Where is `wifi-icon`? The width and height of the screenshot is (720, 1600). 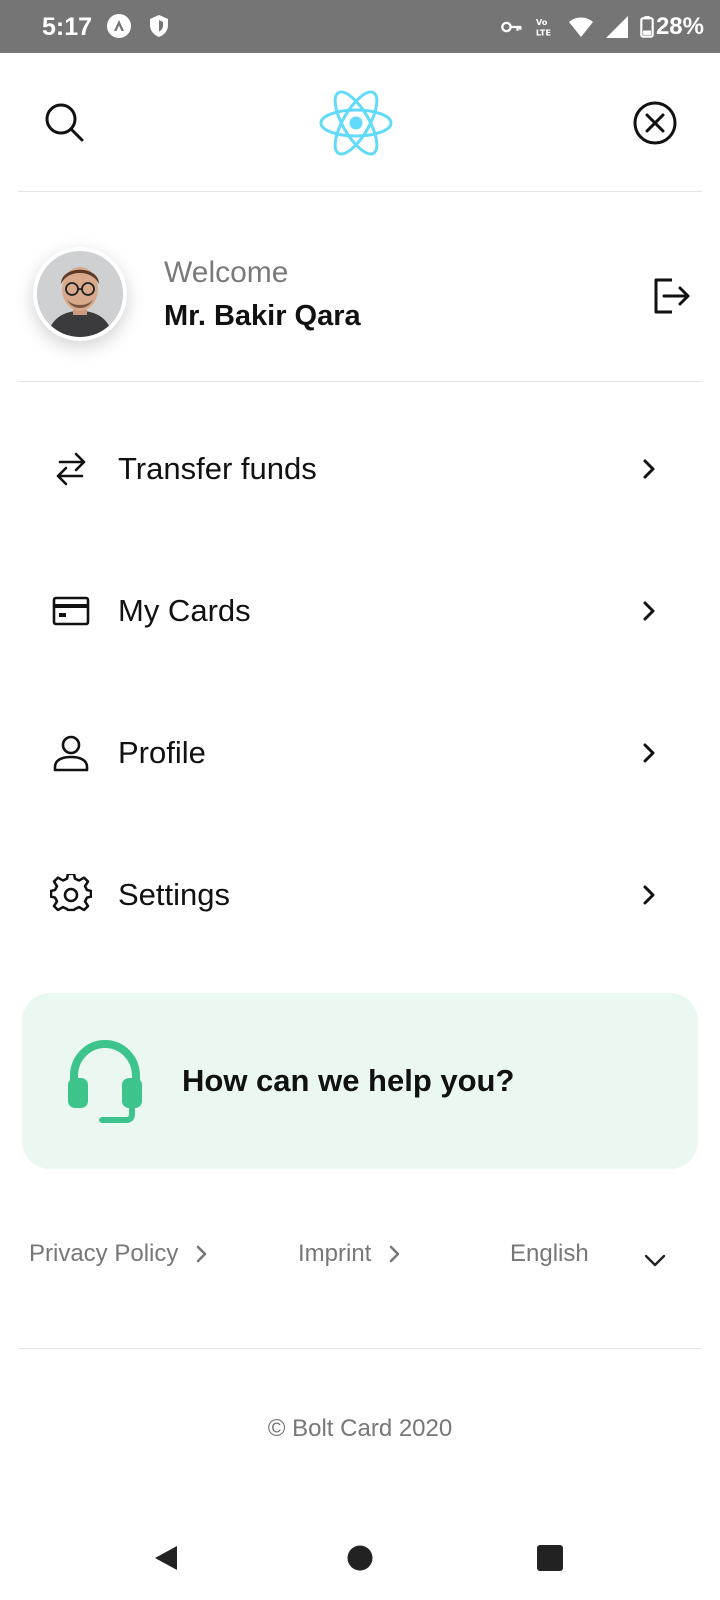
wifi-icon is located at coordinates (580, 27).